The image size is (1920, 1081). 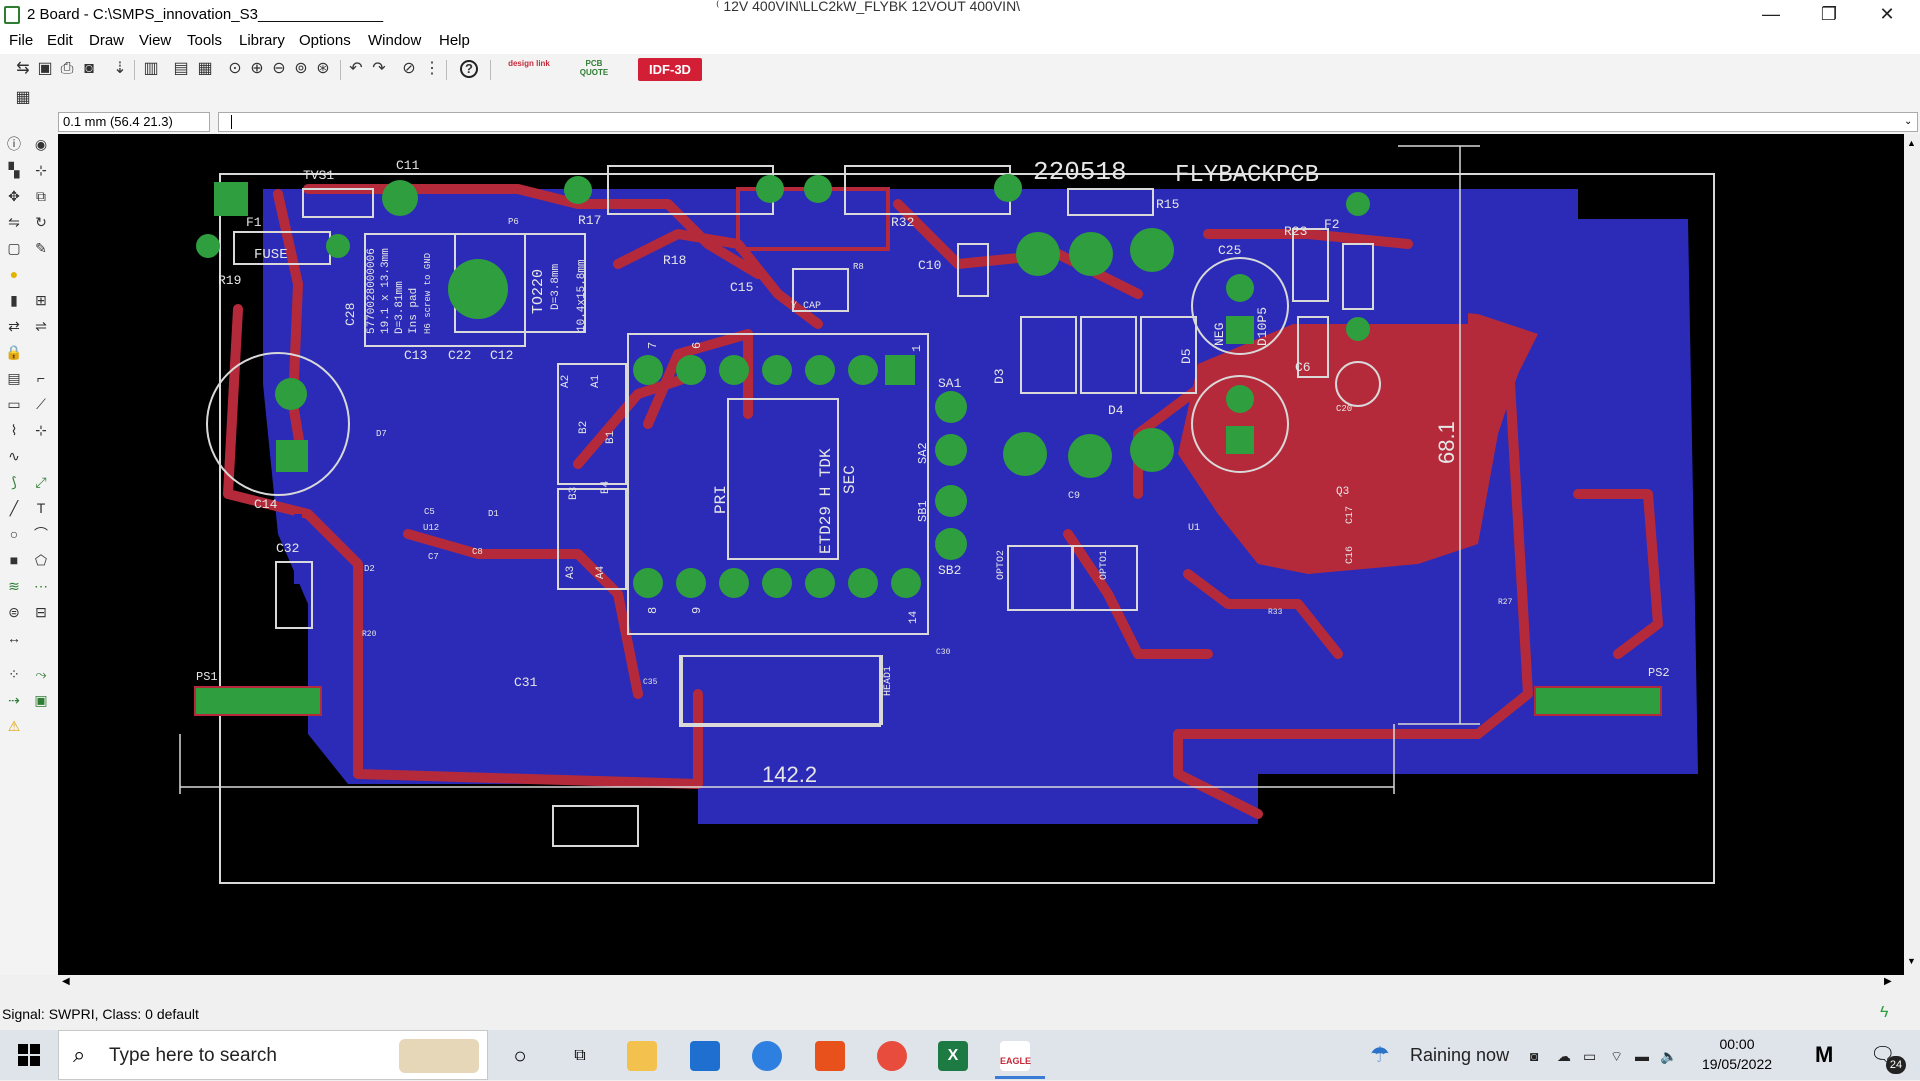 I want to click on route-icon: ⌇, so click(x=14, y=430).